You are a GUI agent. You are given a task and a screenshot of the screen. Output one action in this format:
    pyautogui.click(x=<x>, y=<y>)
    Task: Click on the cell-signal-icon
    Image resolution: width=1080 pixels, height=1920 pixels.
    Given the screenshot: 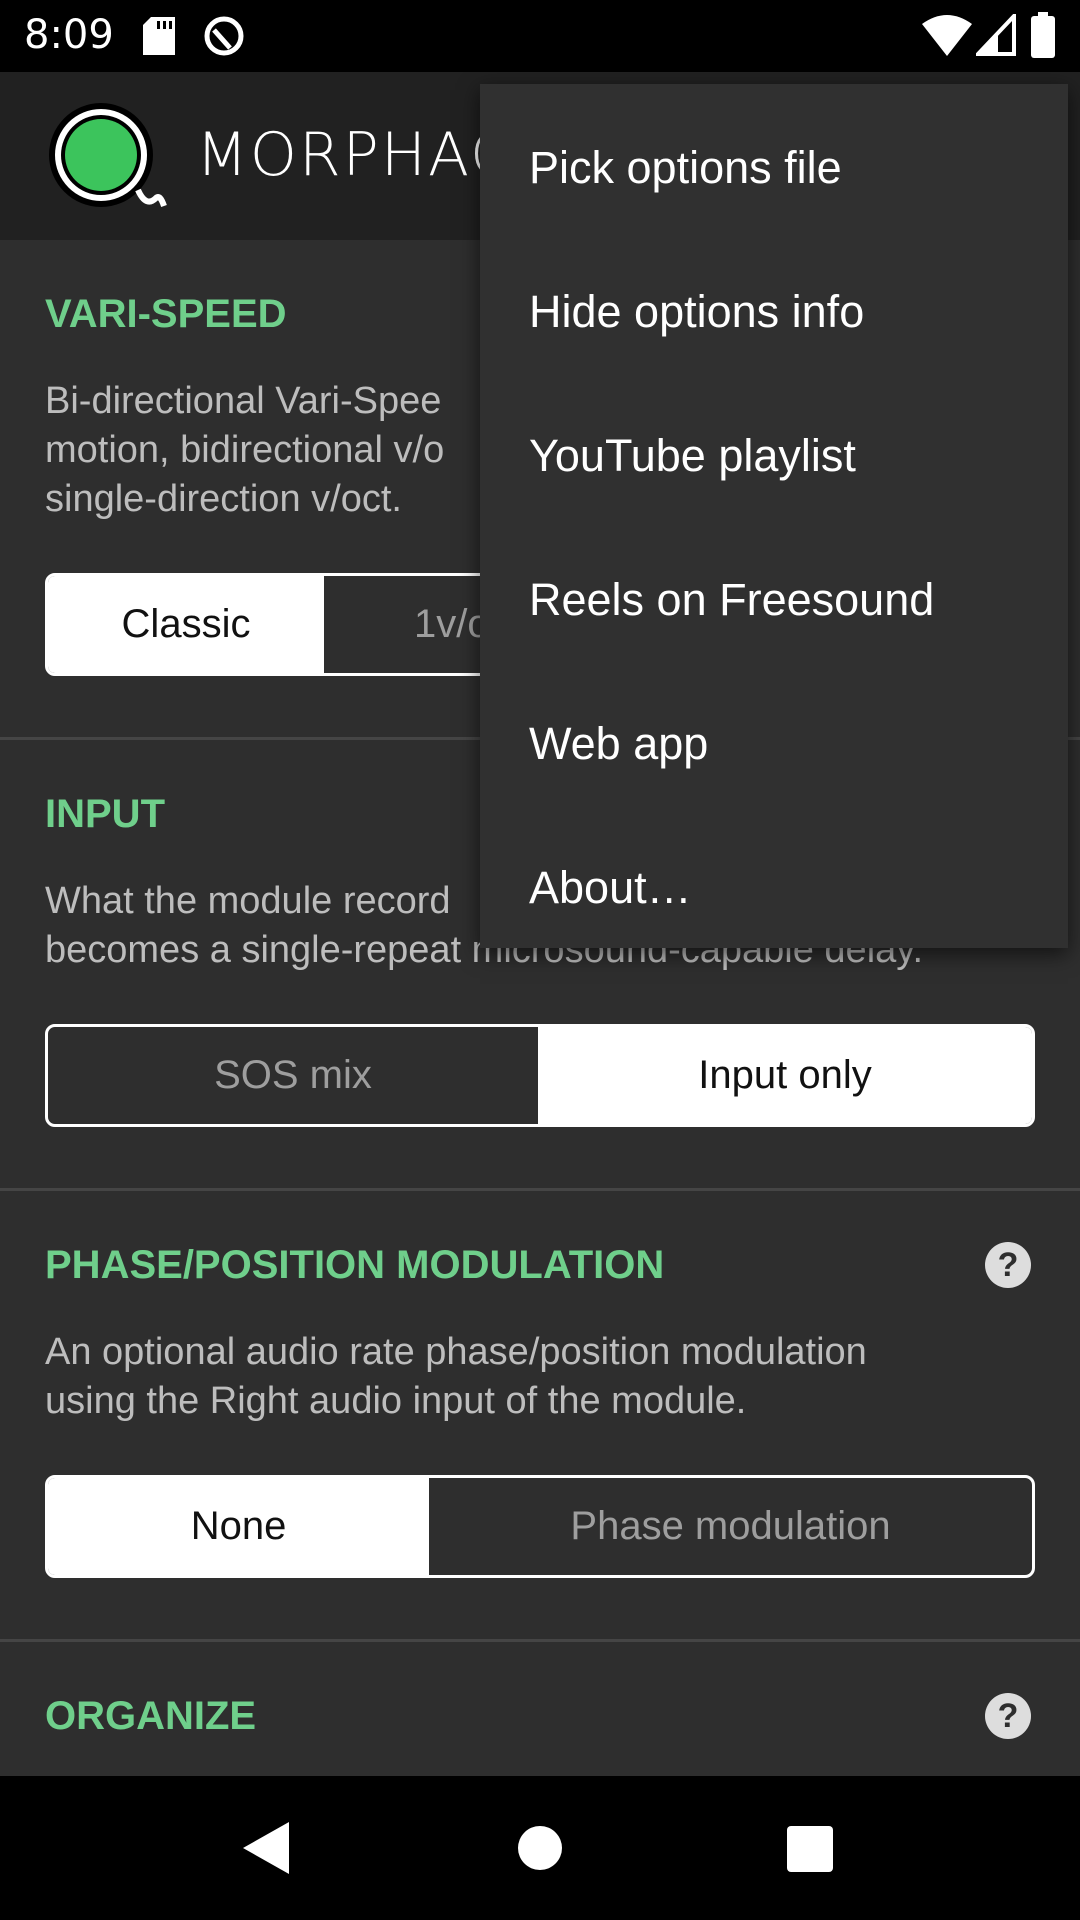 What is the action you would take?
    pyautogui.click(x=996, y=35)
    